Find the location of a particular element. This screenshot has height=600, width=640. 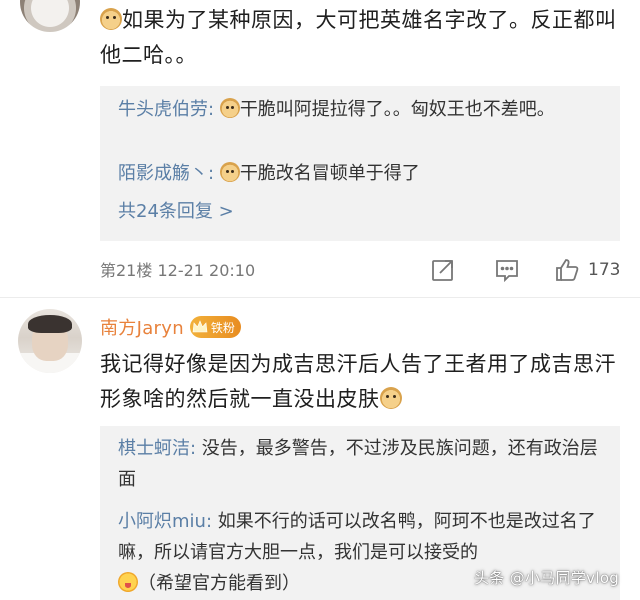

reply-item: 牛头虎伯劳: 干脆叫阿提拉得了。。匈奴王也不差吧。 is located at coordinates (361, 109).